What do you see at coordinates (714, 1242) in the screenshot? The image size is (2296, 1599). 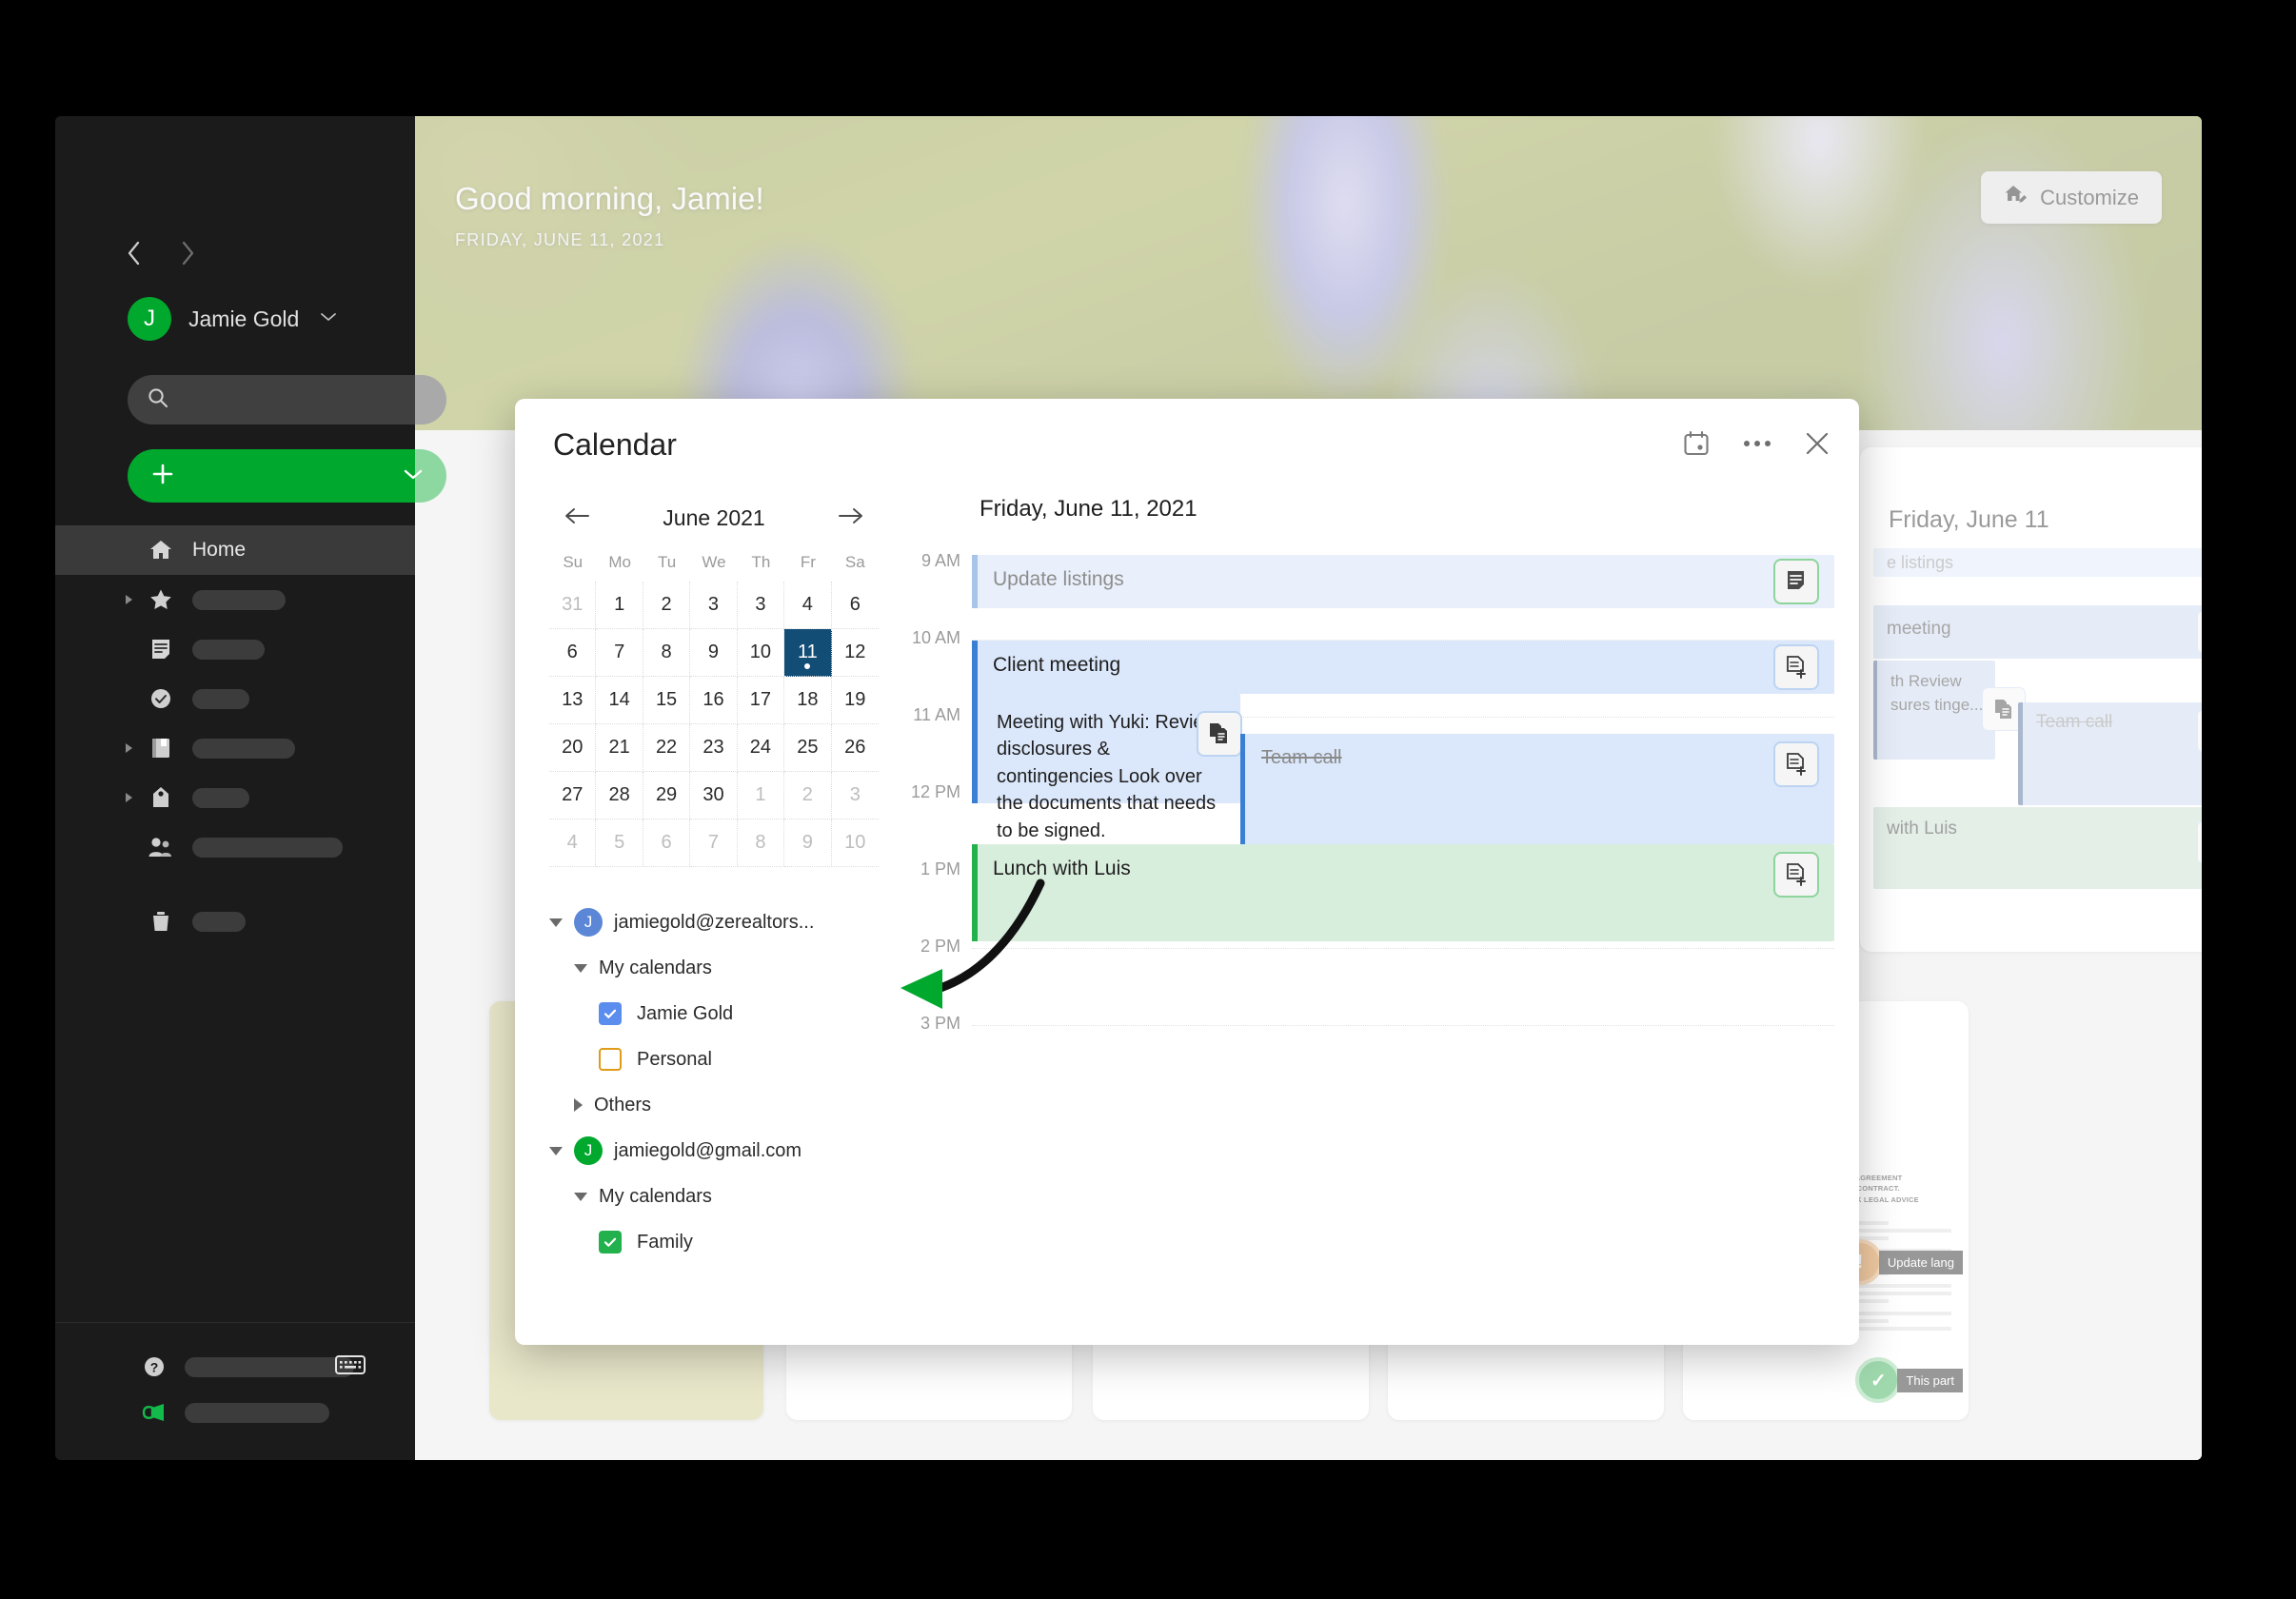 I see `calendar-checkbox-row: Family` at bounding box center [714, 1242].